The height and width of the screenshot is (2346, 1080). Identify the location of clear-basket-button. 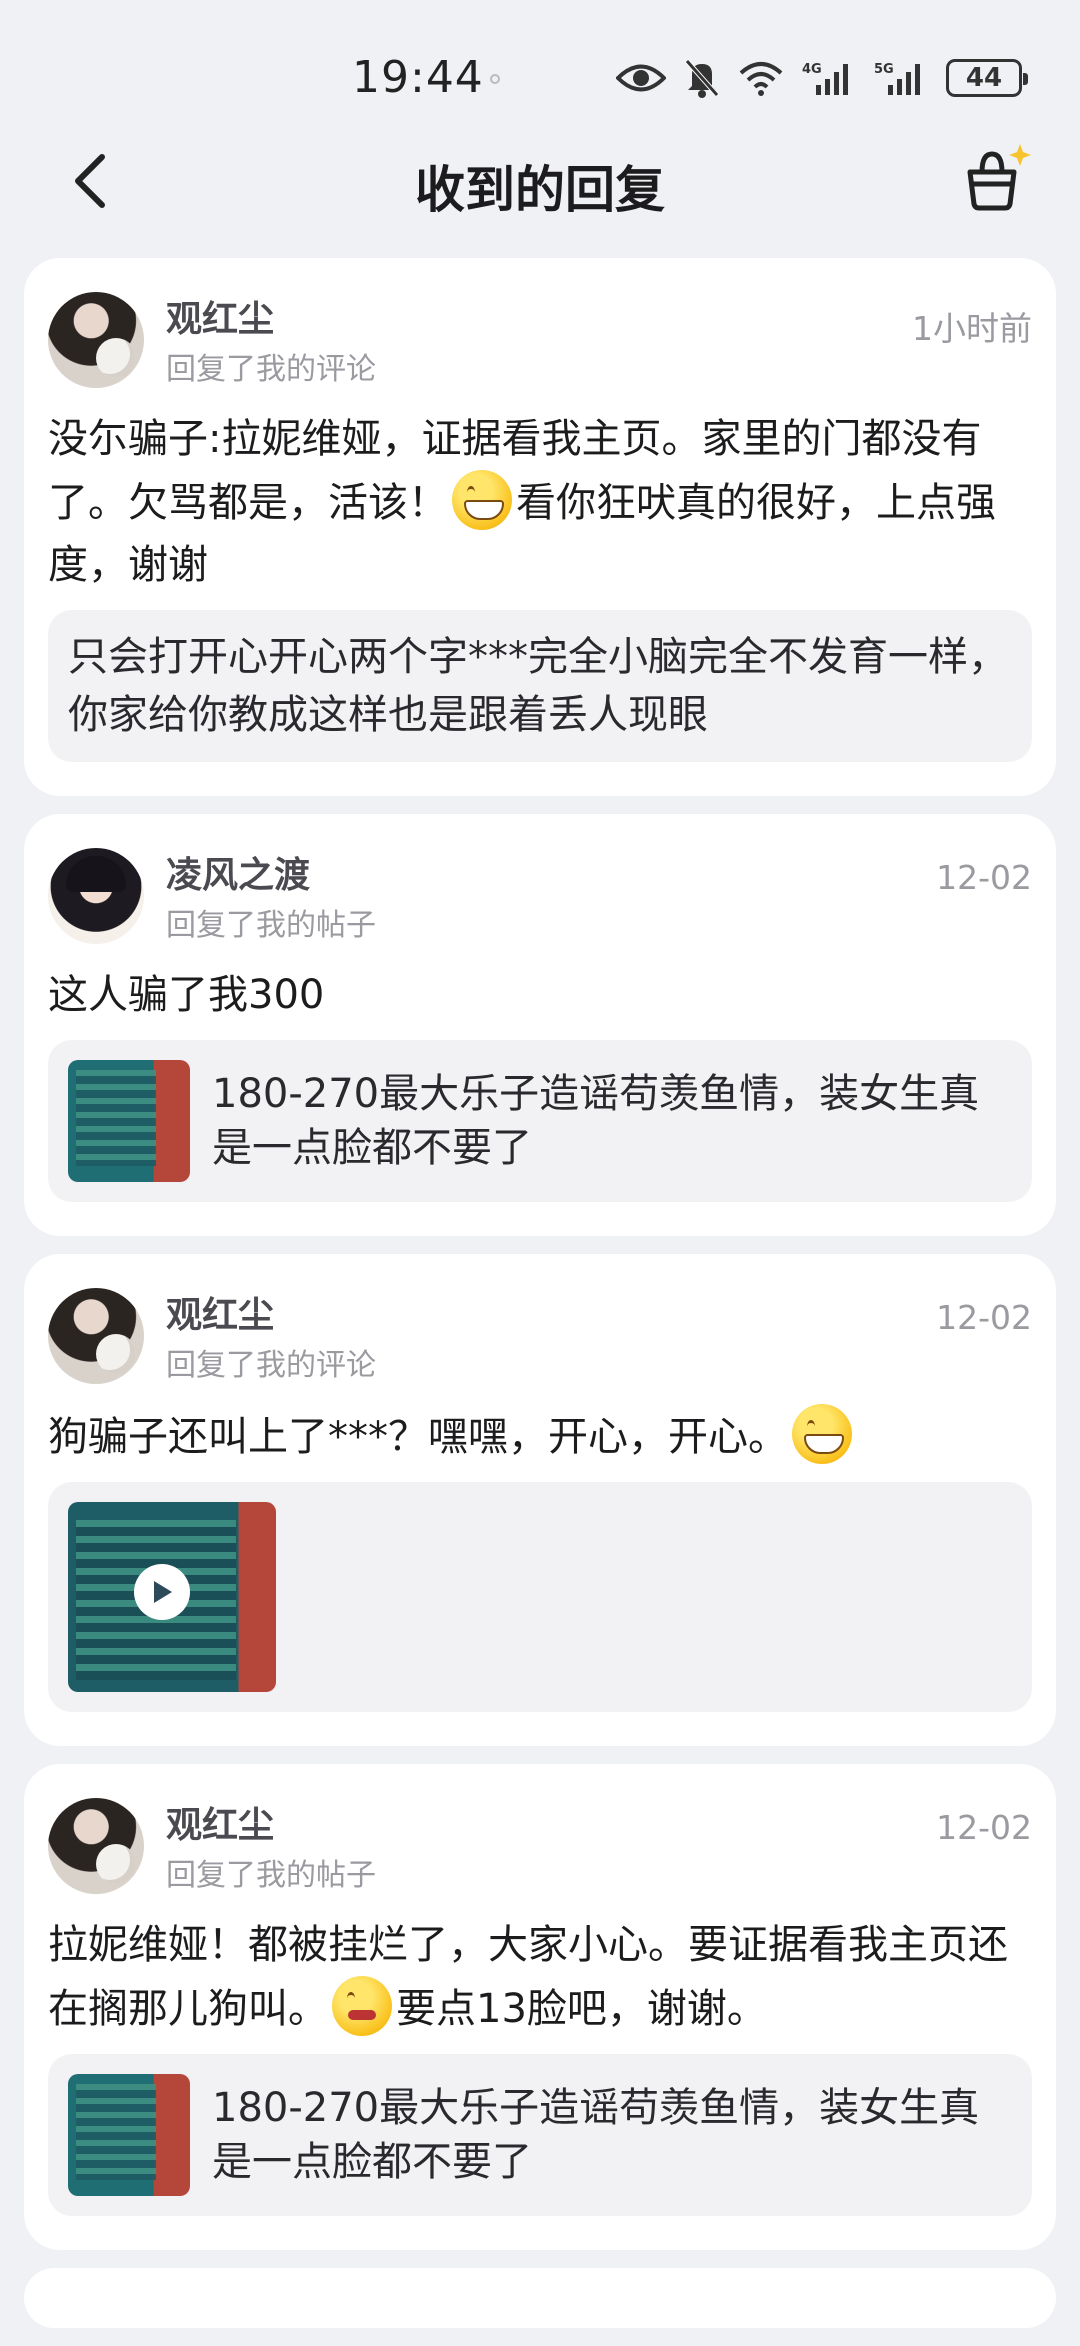
(996, 178).